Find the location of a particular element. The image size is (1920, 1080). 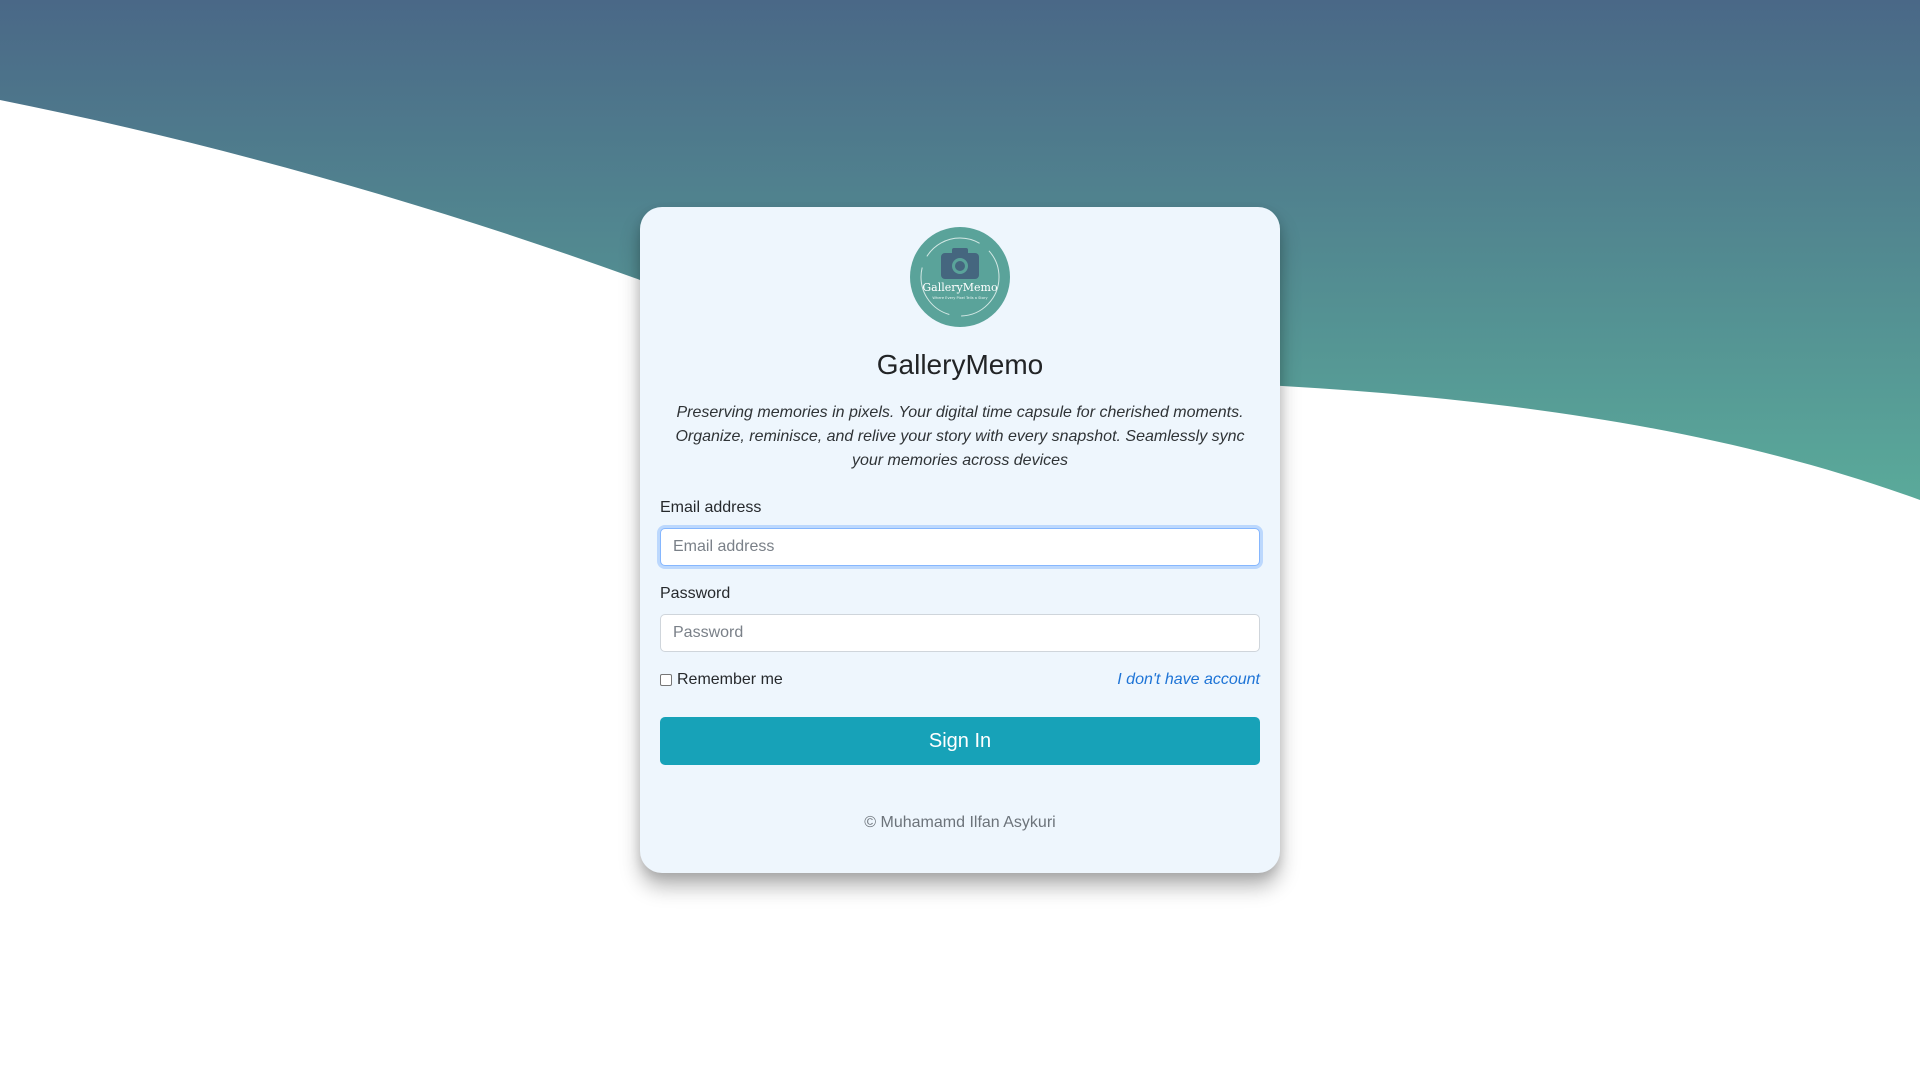

email-input is located at coordinates (960, 547).